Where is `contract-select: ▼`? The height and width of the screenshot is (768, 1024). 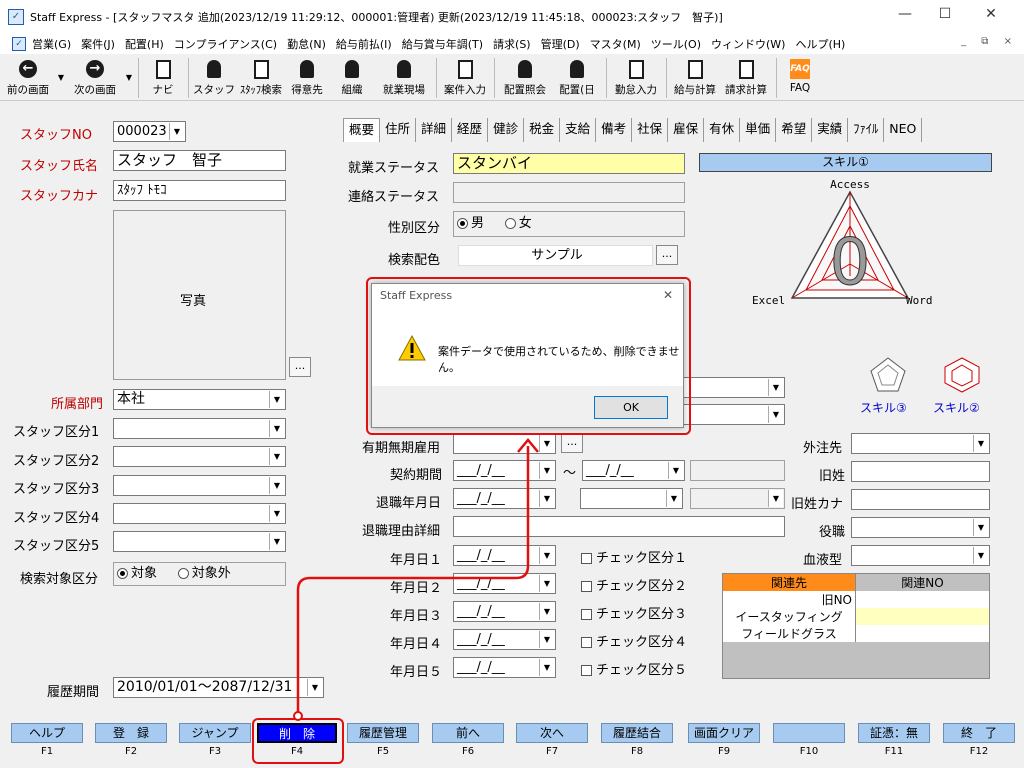 contract-select: ▼ is located at coordinates (504, 443).